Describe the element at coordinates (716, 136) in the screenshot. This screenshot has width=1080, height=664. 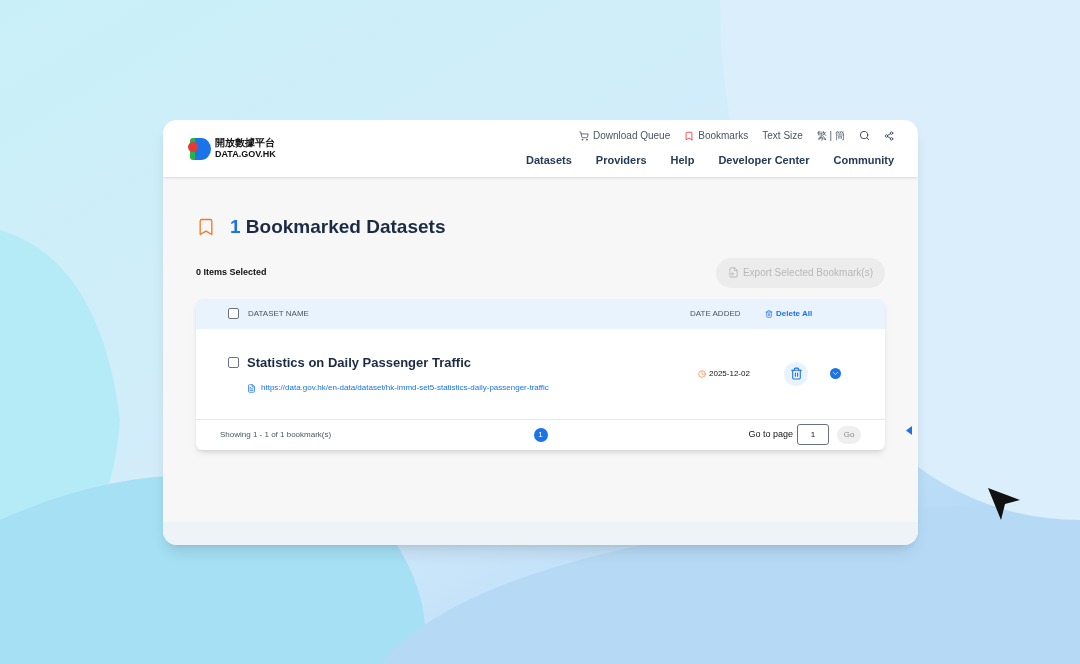
I see `utility-link: Bookmarks` at that location.